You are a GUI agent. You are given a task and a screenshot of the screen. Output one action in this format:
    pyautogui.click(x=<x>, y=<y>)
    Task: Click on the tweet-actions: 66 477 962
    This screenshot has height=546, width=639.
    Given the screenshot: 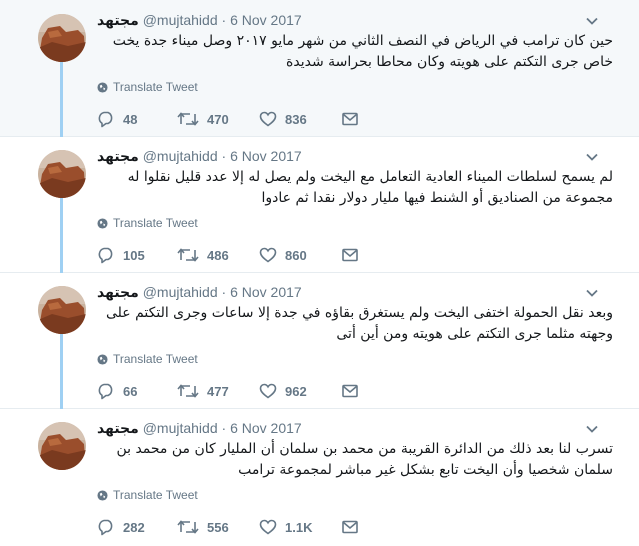 What is the action you would take?
    pyautogui.click(x=231, y=391)
    